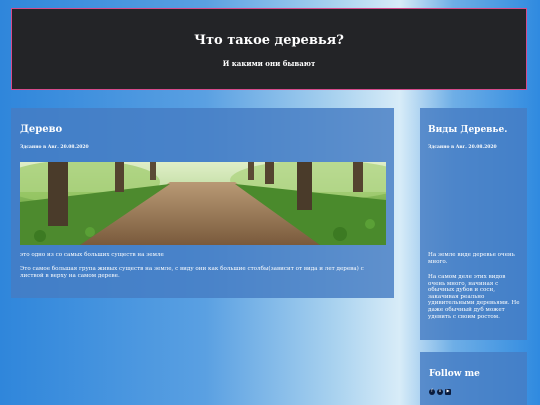 The image size is (540, 405). I want to click on site-subtitle: И какими они бывают, so click(269, 63).